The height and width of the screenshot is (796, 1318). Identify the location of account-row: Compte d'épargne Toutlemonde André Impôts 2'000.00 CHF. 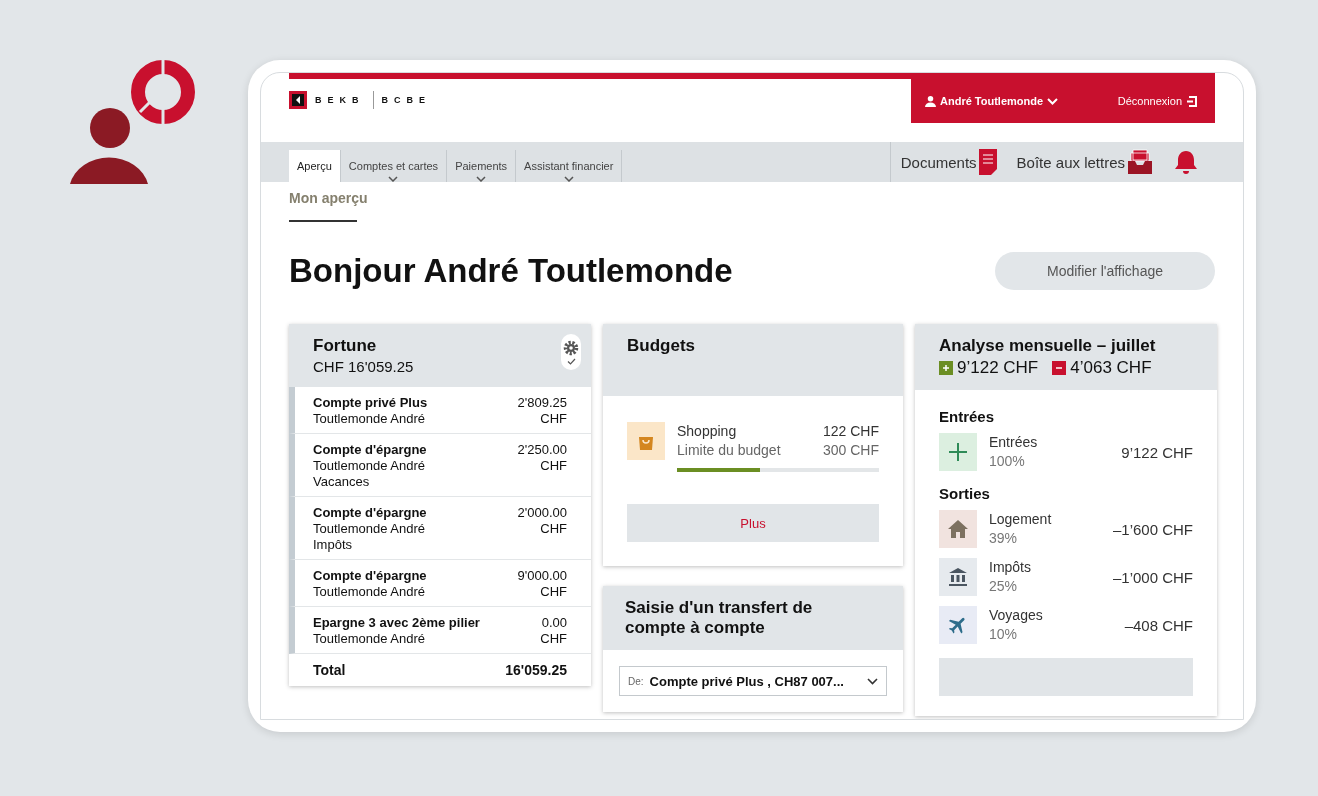
(440, 528).